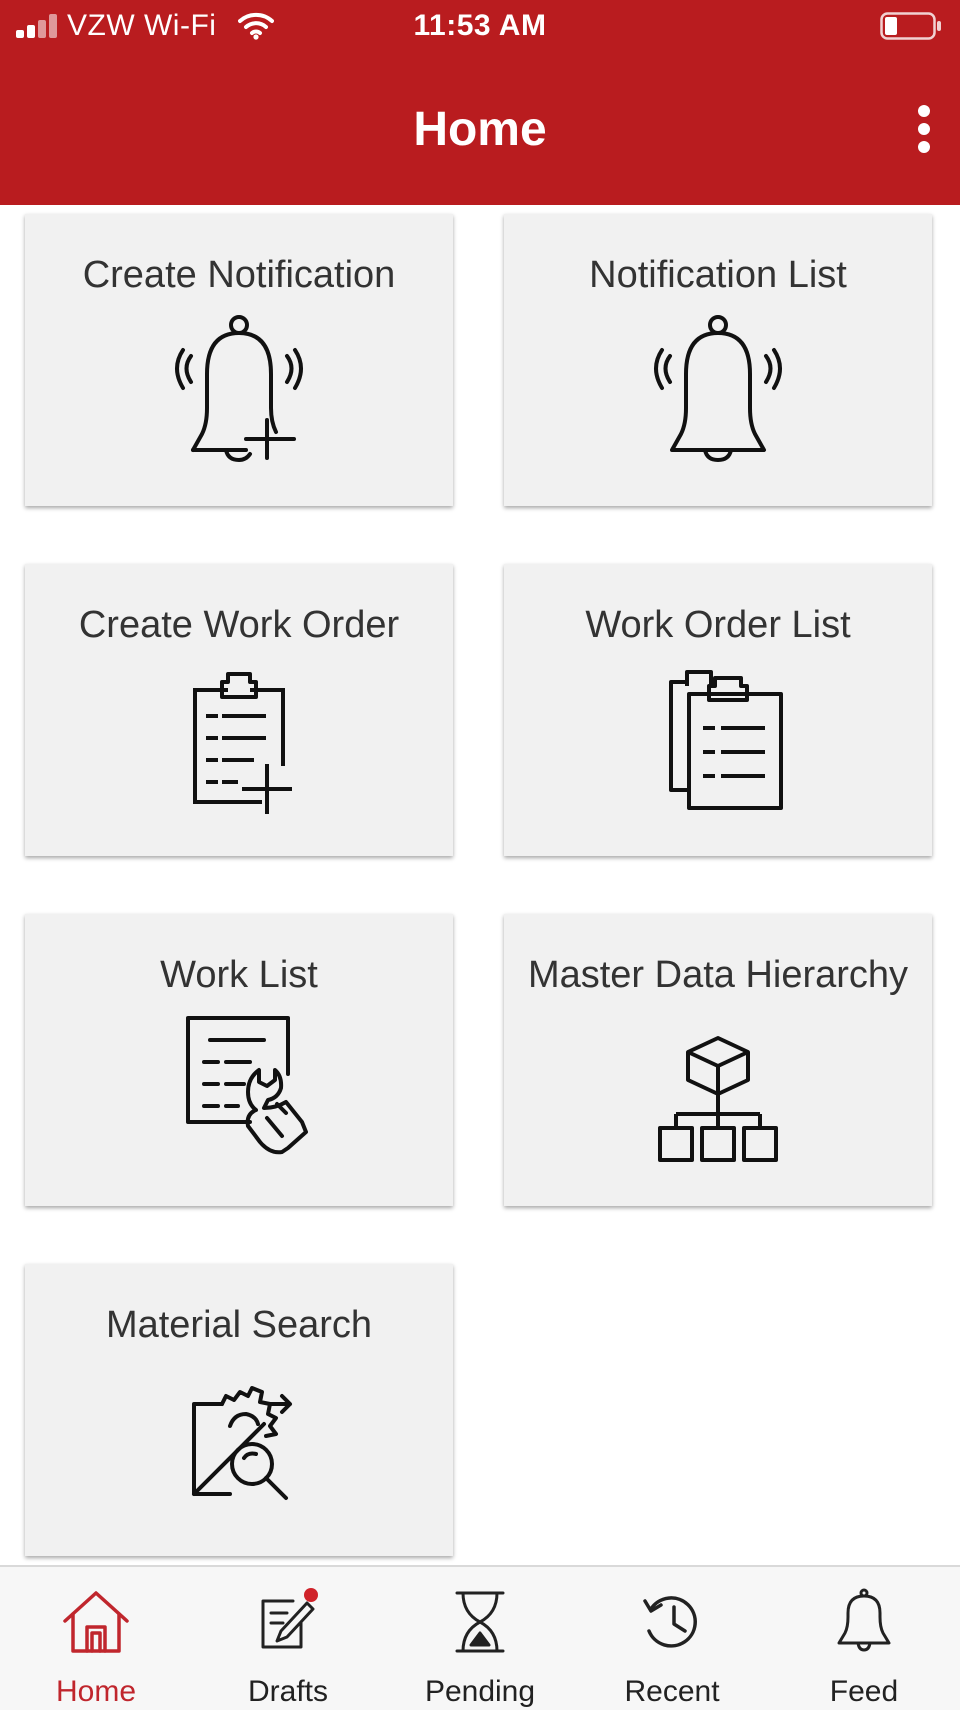 This screenshot has height=1710, width=960. I want to click on tab-feed: Feed, so click(864, 1638).